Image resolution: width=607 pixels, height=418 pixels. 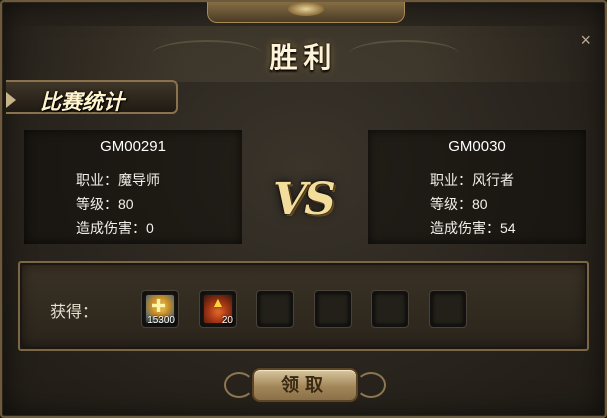 What do you see at coordinates (118, 180) in the screenshot?
I see `player-class: 职业：魔导师` at bounding box center [118, 180].